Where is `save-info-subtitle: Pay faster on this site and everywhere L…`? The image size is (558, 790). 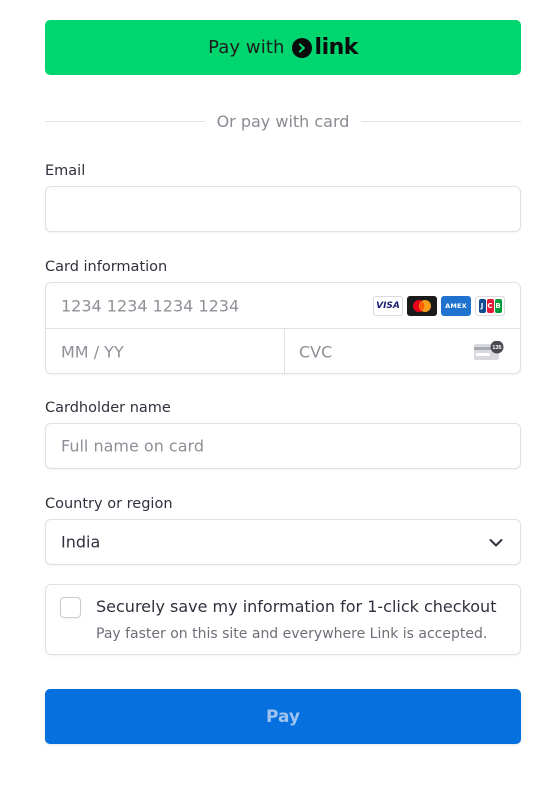
save-info-subtitle: Pay faster on this site and everywhere L… is located at coordinates (292, 634).